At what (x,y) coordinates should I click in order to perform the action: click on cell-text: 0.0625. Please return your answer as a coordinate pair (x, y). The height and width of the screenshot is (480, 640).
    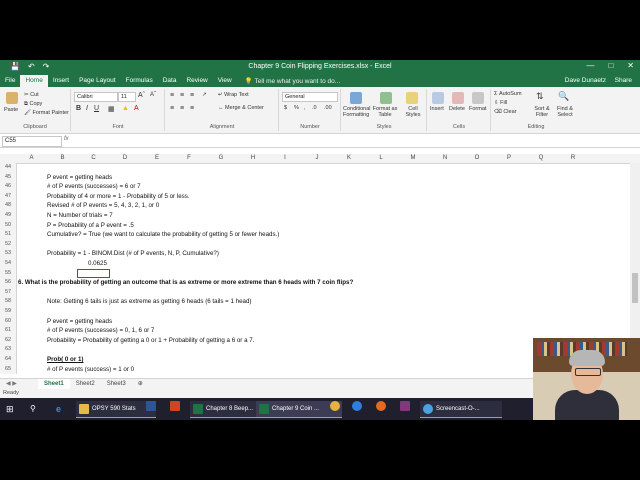
    Looking at the image, I should click on (97, 264).